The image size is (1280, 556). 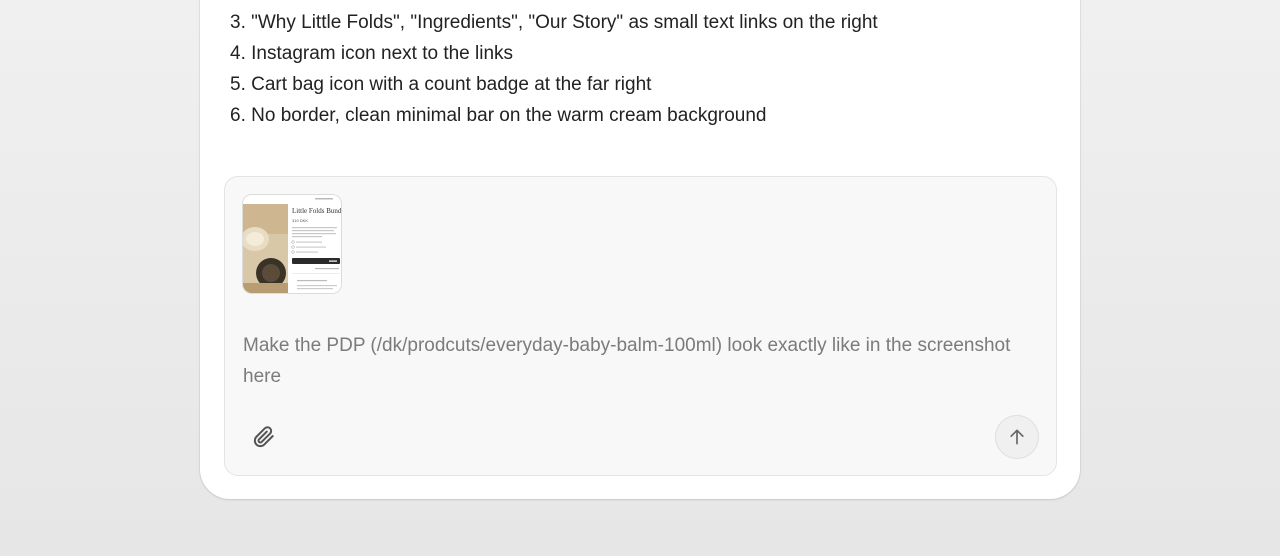 I want to click on thumbnail-price: 310 DKK, so click(x=300, y=220).